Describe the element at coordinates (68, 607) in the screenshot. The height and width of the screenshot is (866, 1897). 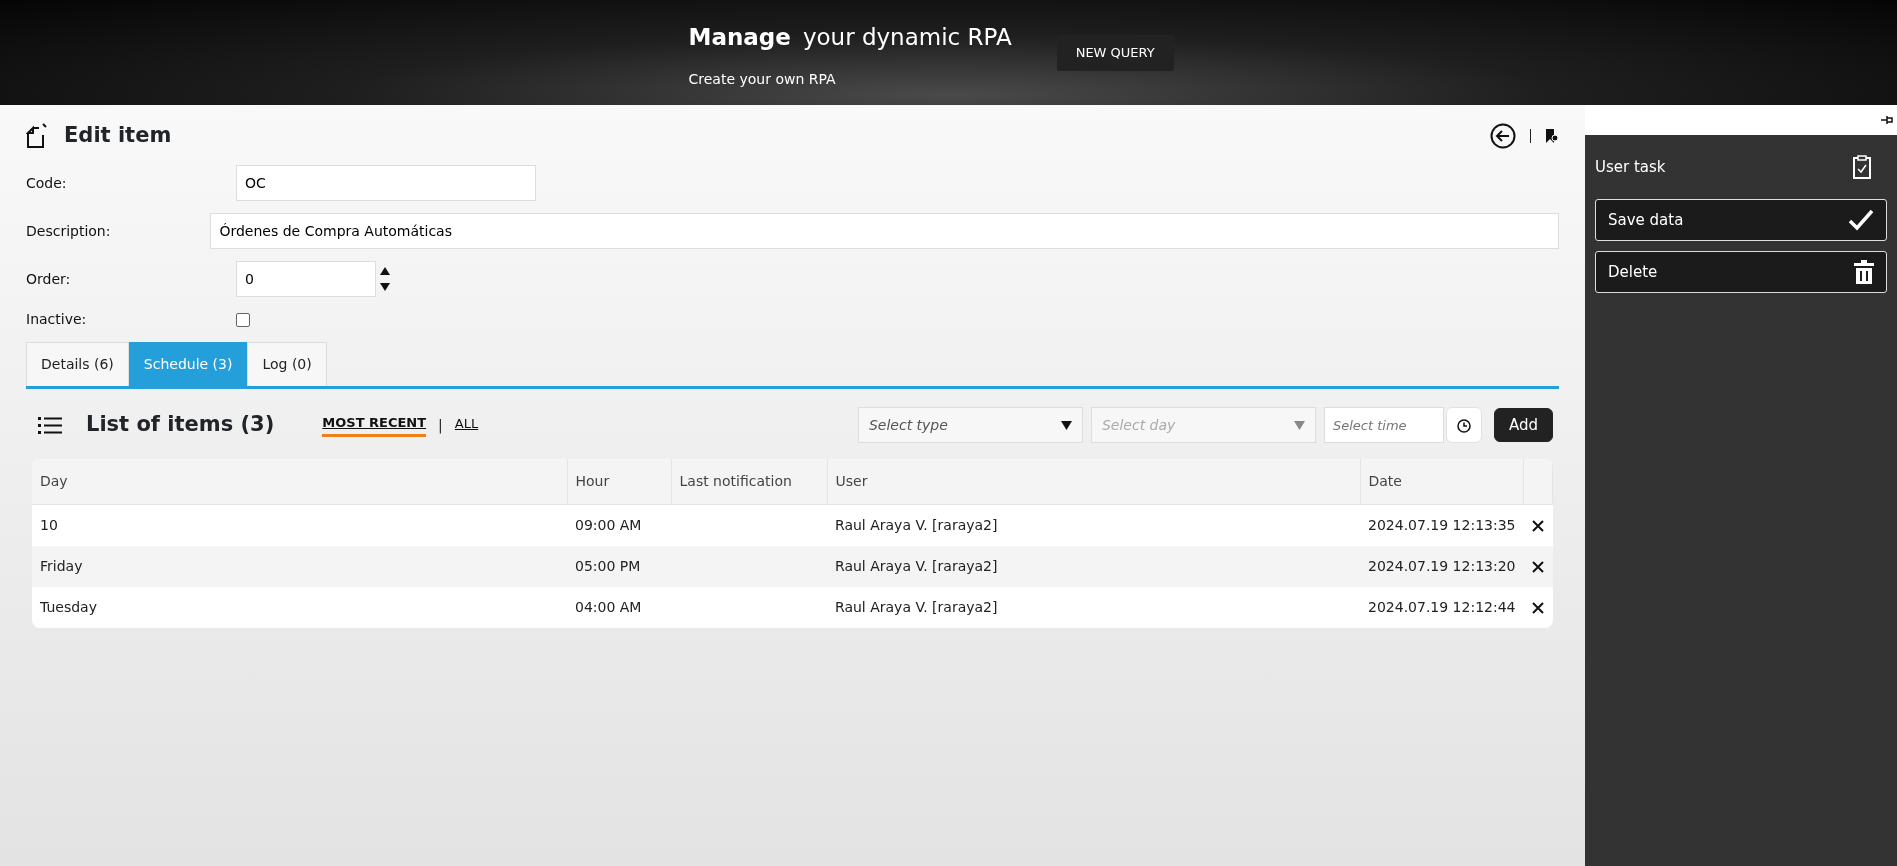
I see `table-cell: Tuesday` at that location.